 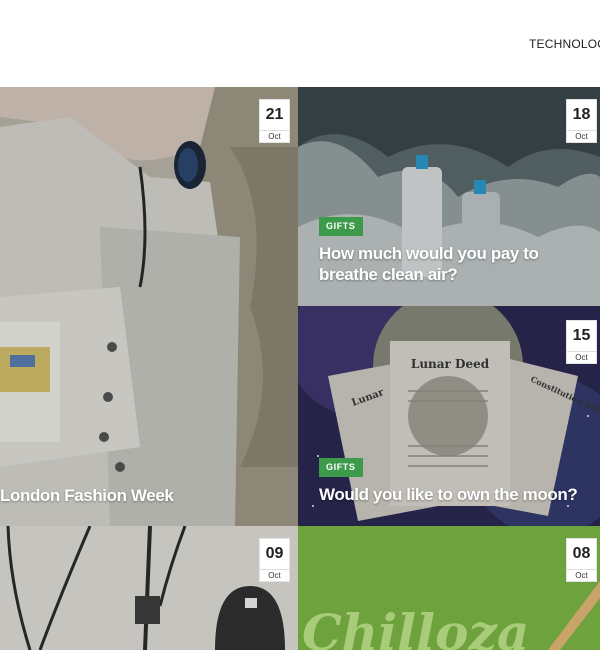 I want to click on date-badge: 18 Oct, so click(x=581, y=121).